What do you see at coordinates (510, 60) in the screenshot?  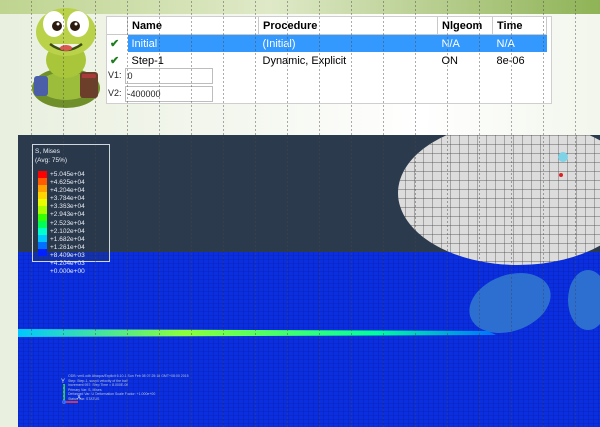 I see `step-time: 8e-06` at bounding box center [510, 60].